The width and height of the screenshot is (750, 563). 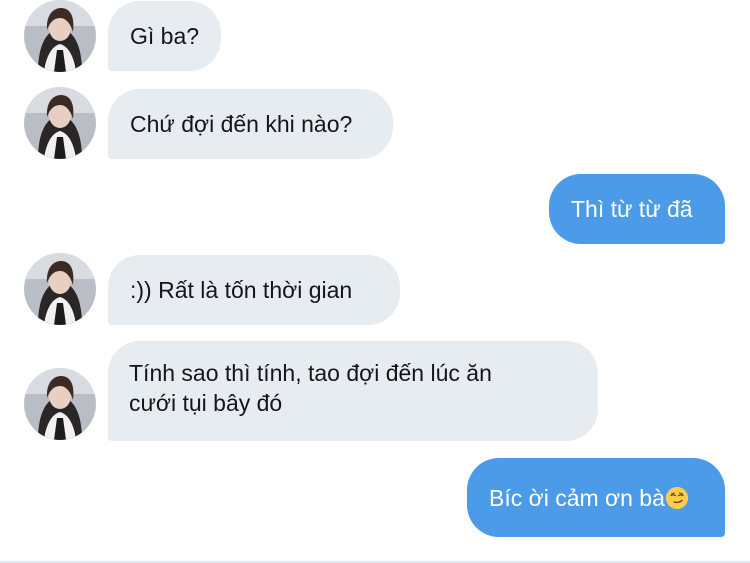 What do you see at coordinates (310, 373) in the screenshot?
I see `message-text-line: Tính sao thì tính, tao đợi đến lúc ăn` at bounding box center [310, 373].